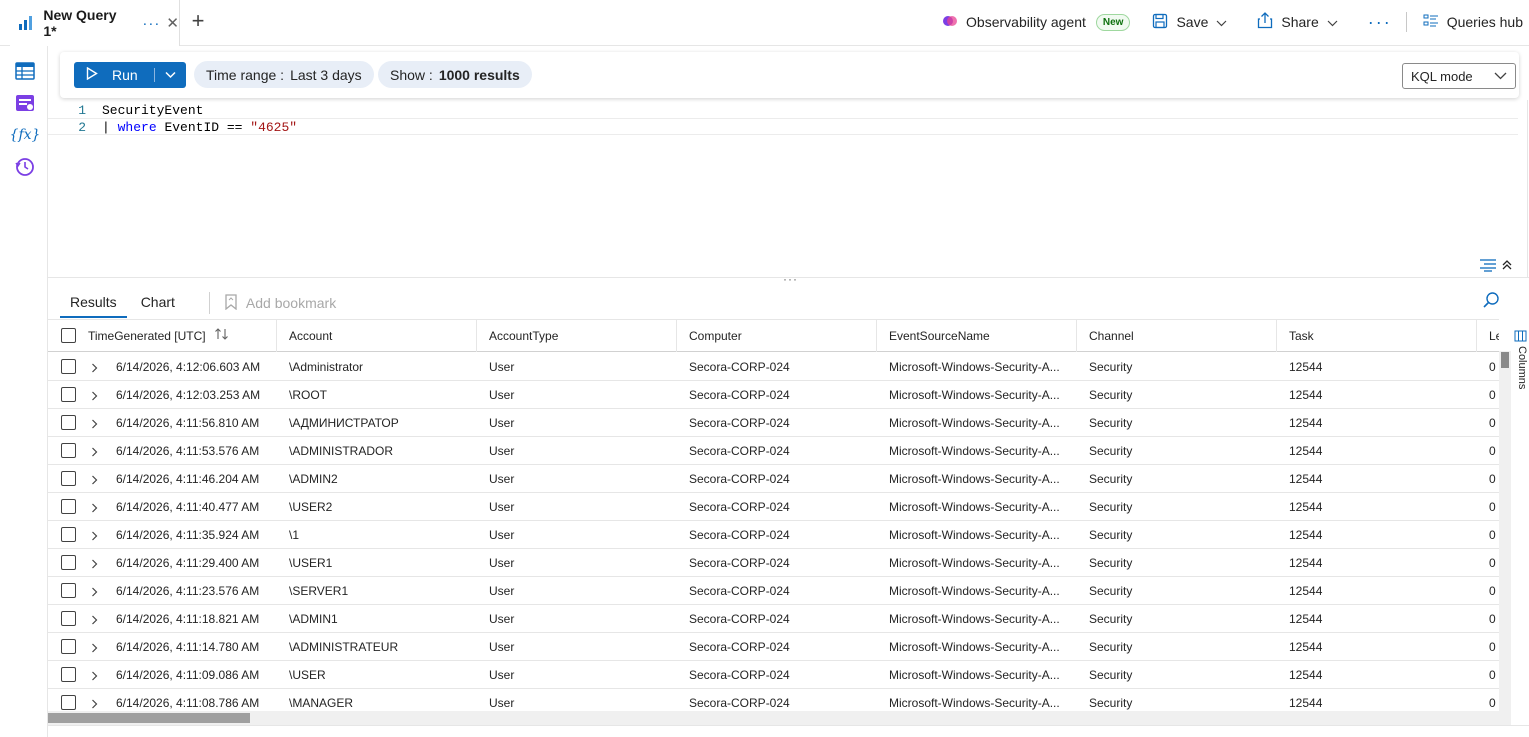 This screenshot has height=737, width=1529. Describe the element at coordinates (311, 562) in the screenshot. I see `cell-account: \USER1` at that location.